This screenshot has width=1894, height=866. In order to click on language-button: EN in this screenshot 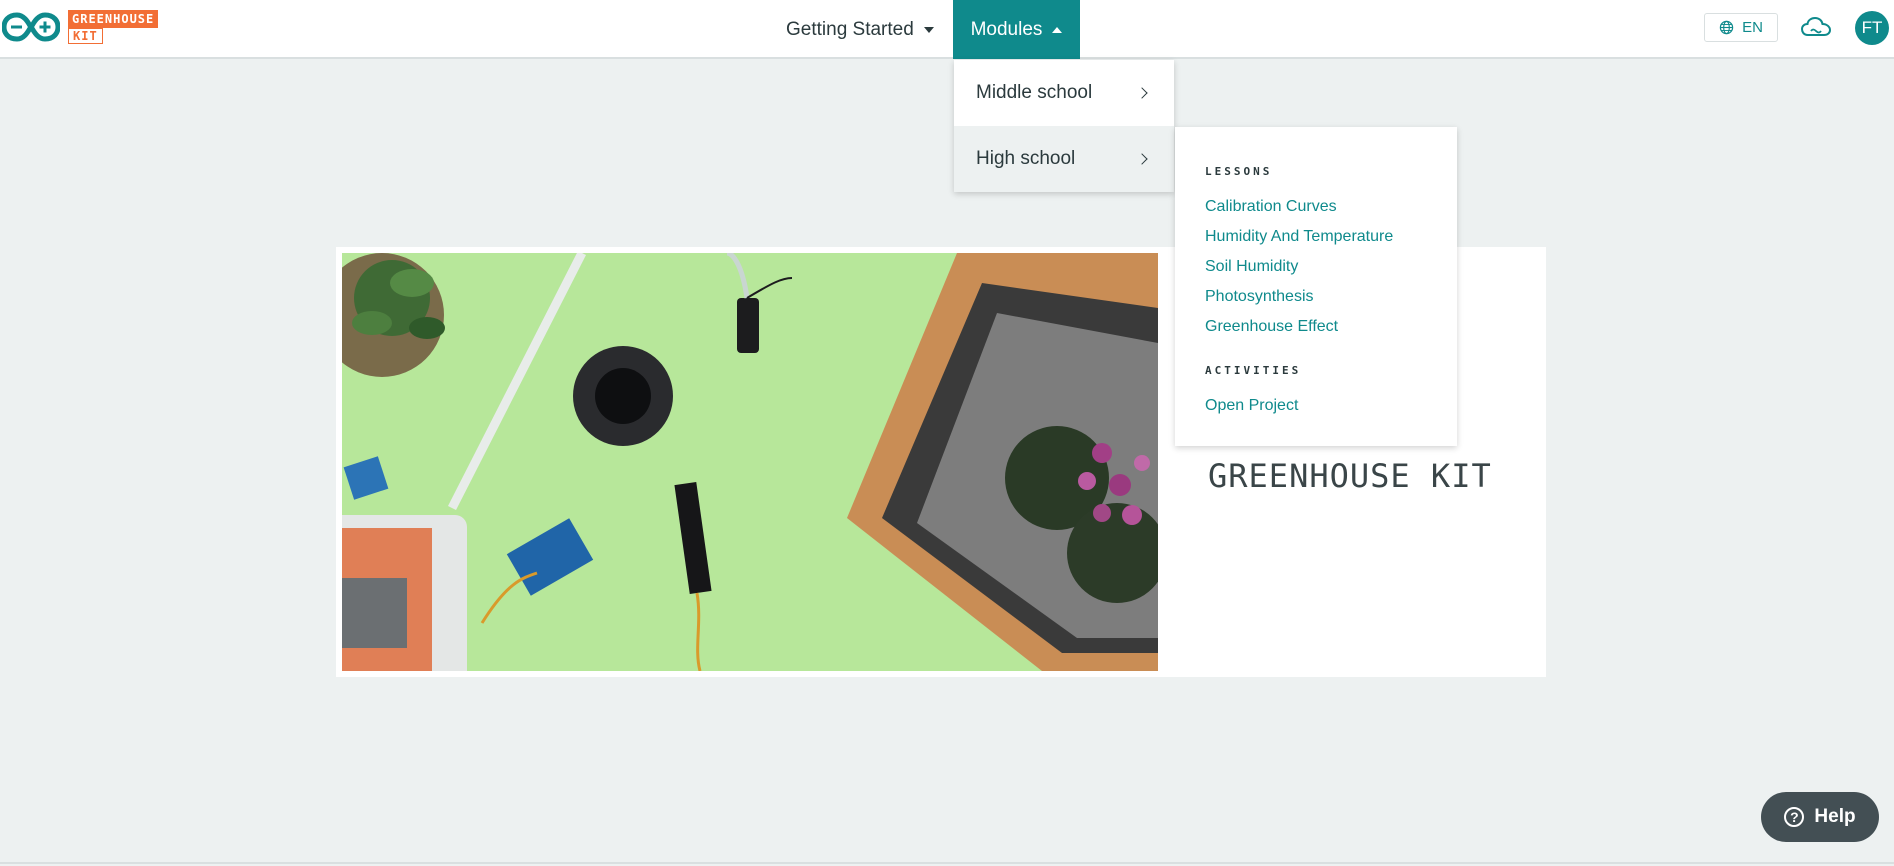, I will do `click(1741, 27)`.